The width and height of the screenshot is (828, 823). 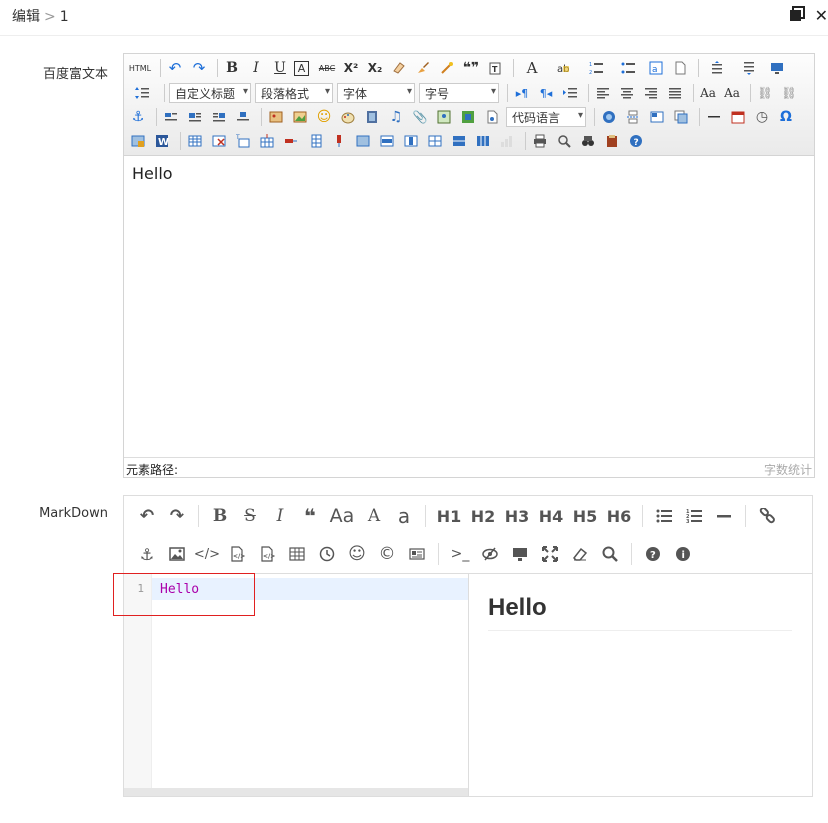 I want to click on uppercase-icon: Aa, so click(x=708, y=93).